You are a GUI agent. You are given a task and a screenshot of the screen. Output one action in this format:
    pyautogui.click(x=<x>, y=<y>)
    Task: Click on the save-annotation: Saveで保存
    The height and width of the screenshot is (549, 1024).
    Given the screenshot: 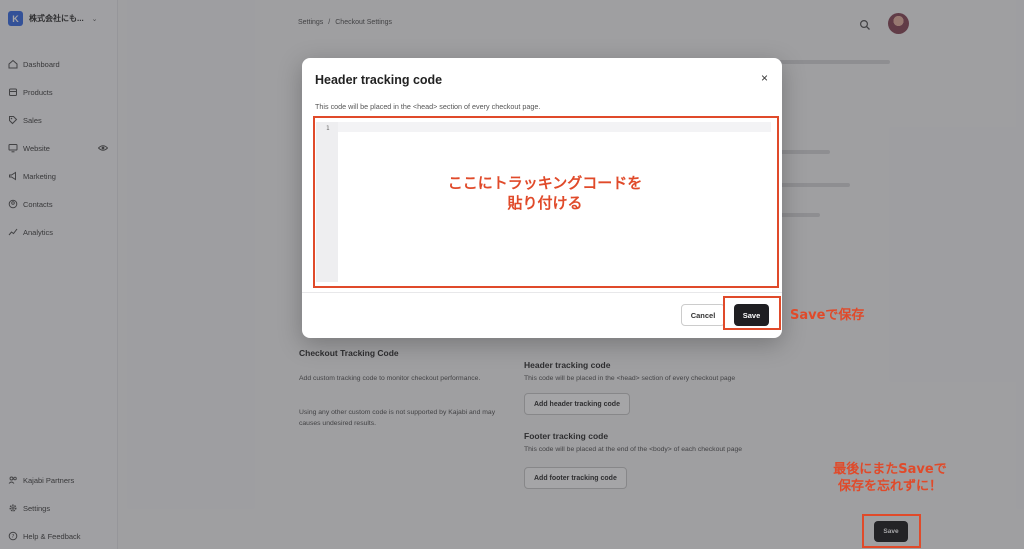 What is the action you would take?
    pyautogui.click(x=827, y=315)
    